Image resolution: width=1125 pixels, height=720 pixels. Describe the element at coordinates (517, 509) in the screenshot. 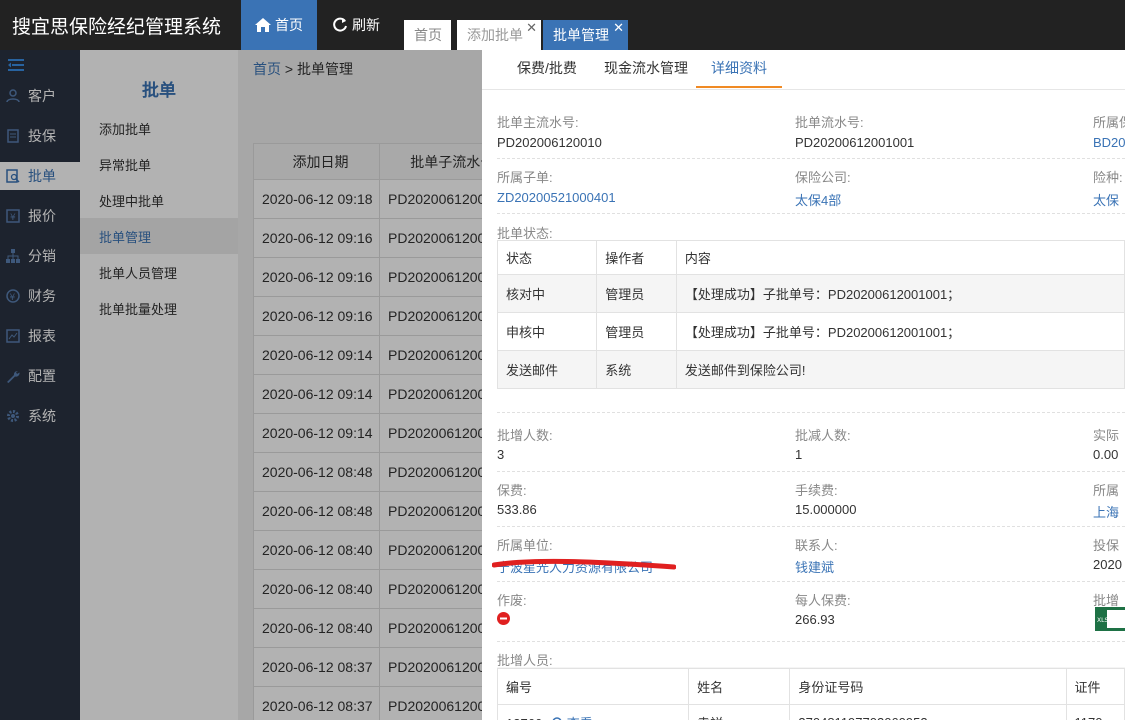

I see `premium-value: 533.86` at that location.